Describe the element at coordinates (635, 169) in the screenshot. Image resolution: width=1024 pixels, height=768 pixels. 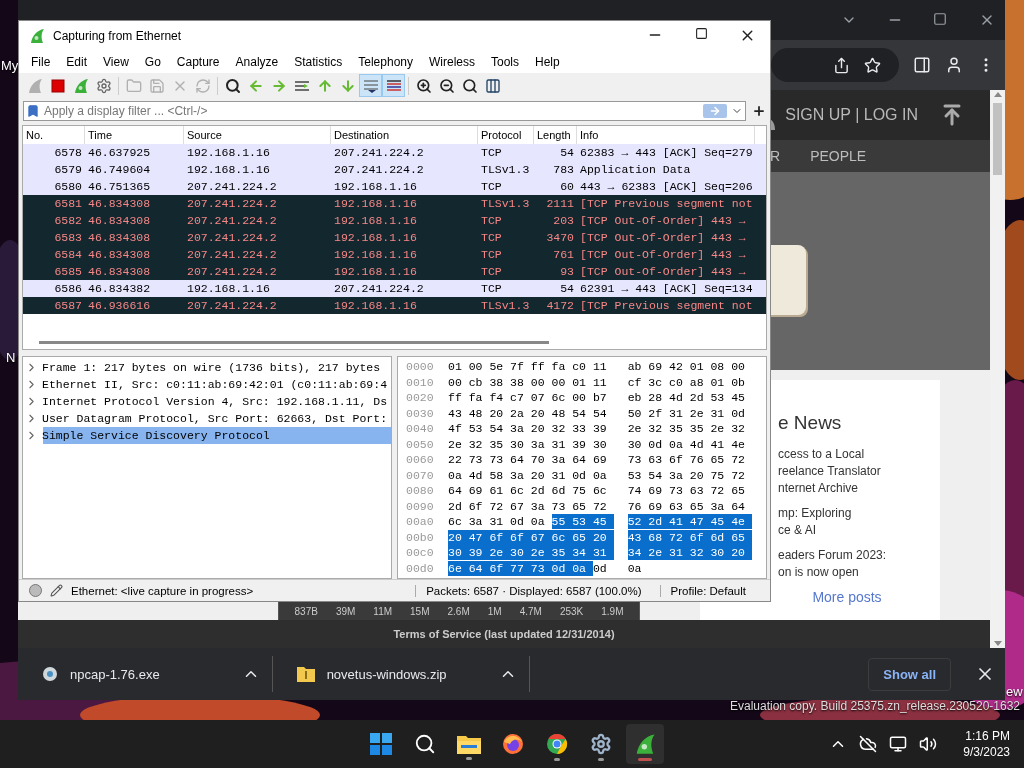
I see `table-cell-text: Application Data` at that location.